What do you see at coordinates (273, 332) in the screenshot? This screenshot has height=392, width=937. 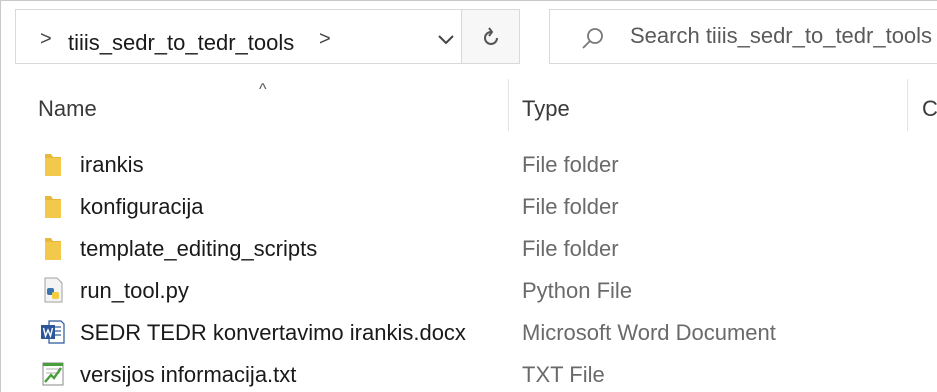 I see `file-name: SEDR TEDR konvertavimo irankis.docx` at bounding box center [273, 332].